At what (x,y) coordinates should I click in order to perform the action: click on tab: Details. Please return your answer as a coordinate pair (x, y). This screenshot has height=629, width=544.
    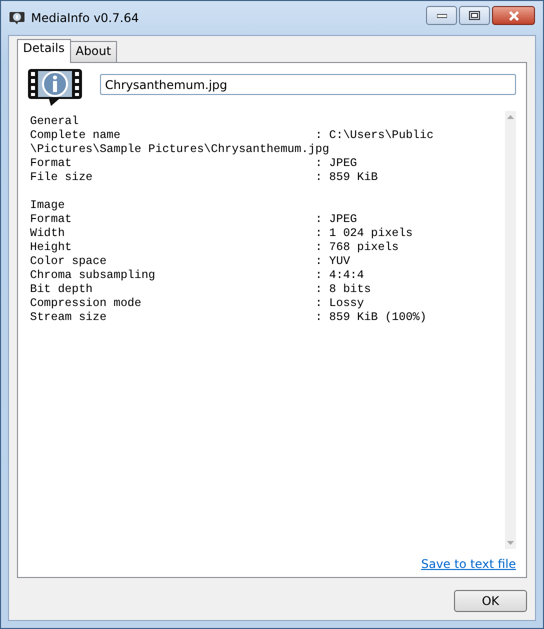
    Looking at the image, I should click on (44, 51).